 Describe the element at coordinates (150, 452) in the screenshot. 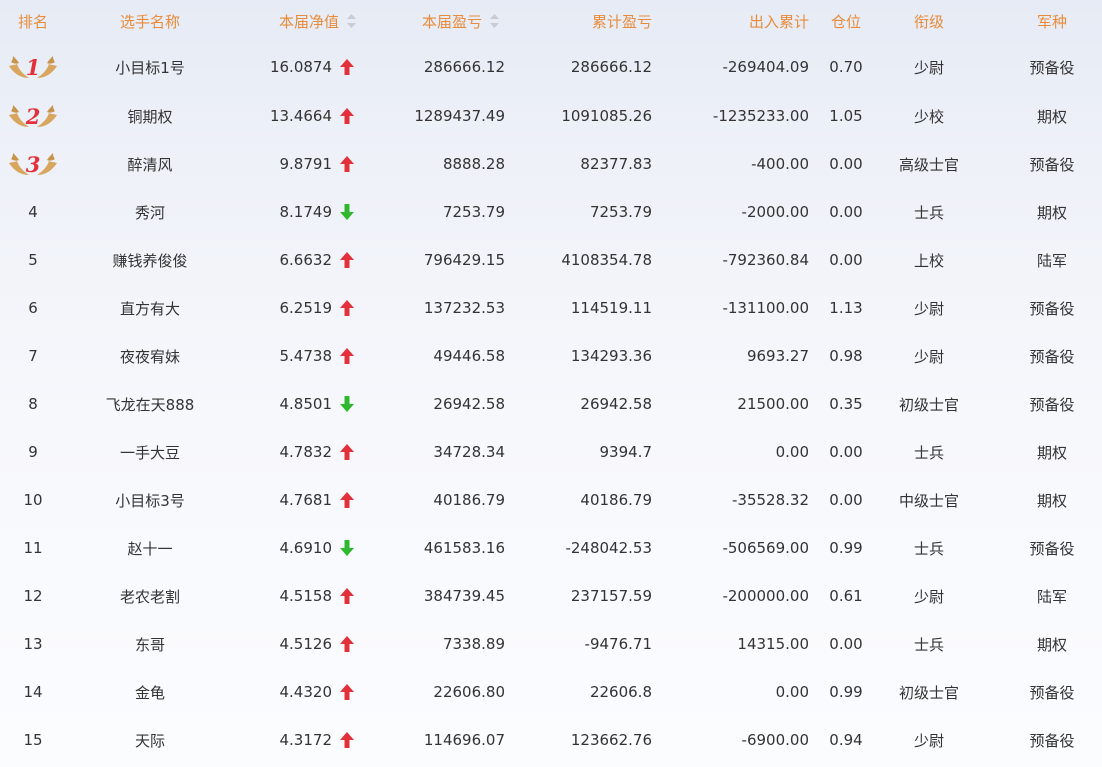

I see `player-name: 一手大豆` at that location.